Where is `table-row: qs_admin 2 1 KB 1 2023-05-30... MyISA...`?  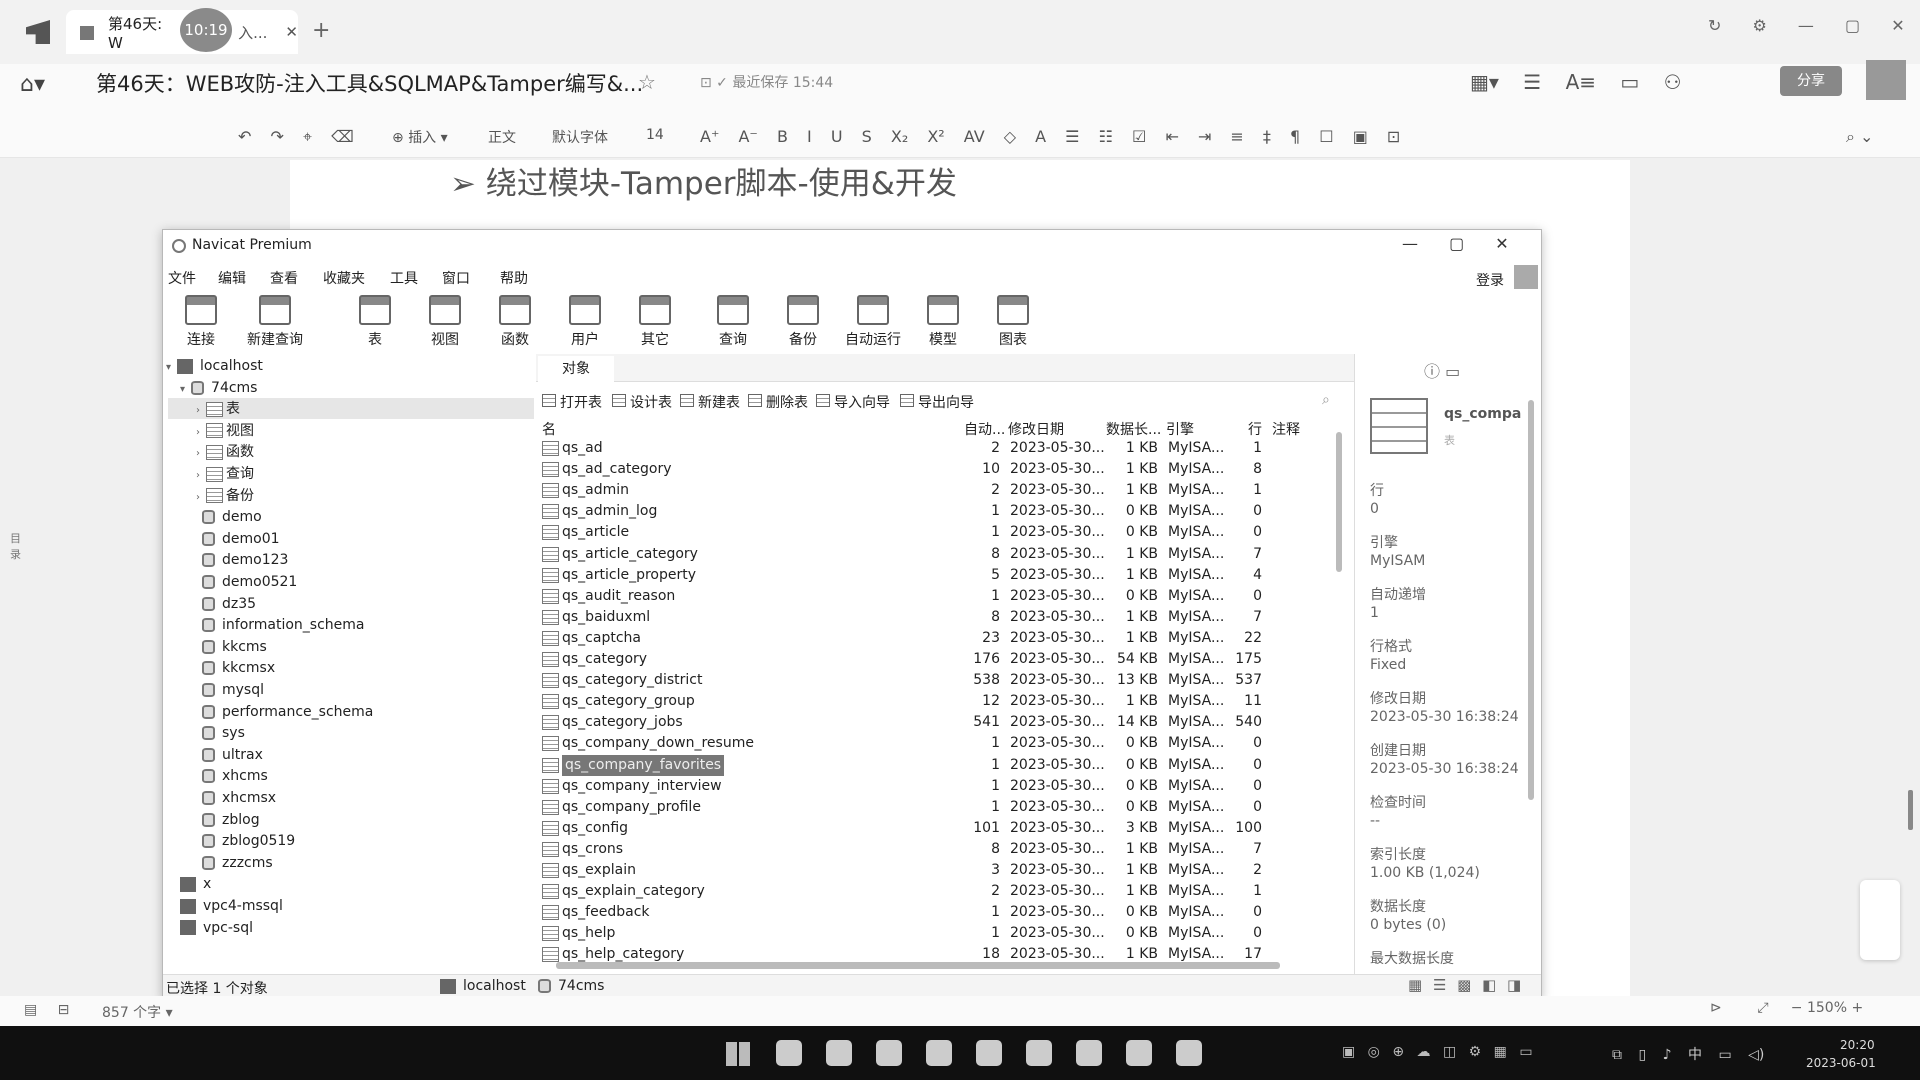
table-row: qs_admin 2 1 KB 1 2023-05-30... MyISA... is located at coordinates (935, 490).